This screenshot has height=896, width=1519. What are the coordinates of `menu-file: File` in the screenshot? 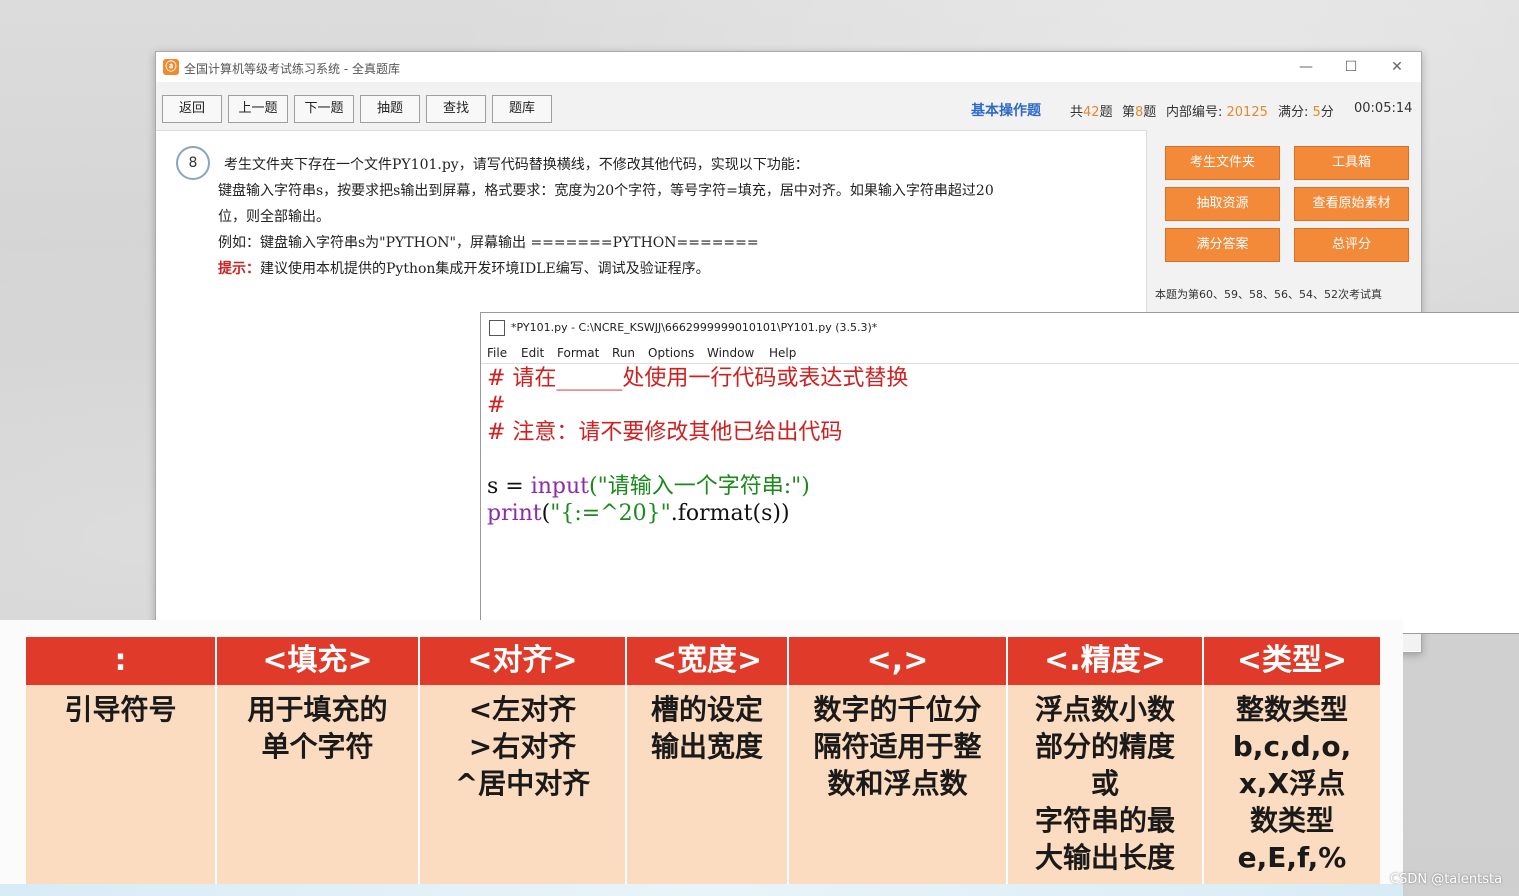 It's located at (497, 353).